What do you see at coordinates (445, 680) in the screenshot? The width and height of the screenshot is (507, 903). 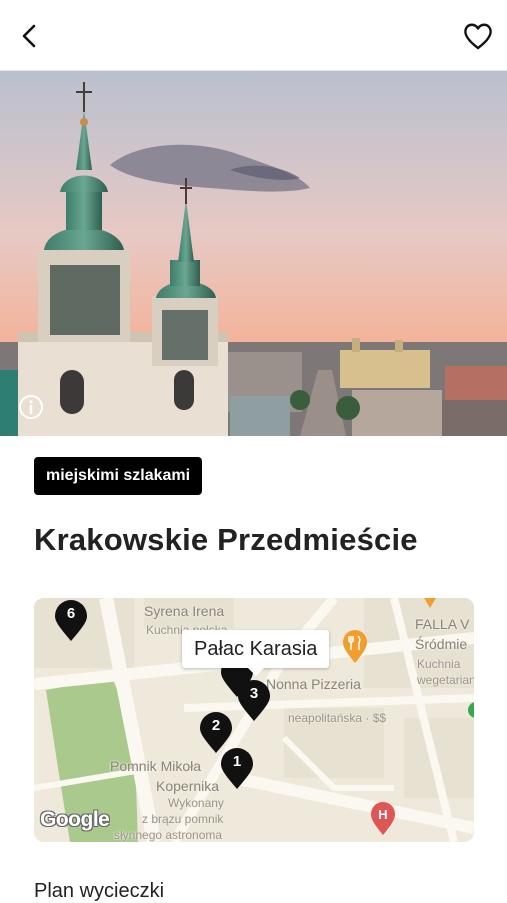 I see `map-label-wegetarian: wegetarian` at bounding box center [445, 680].